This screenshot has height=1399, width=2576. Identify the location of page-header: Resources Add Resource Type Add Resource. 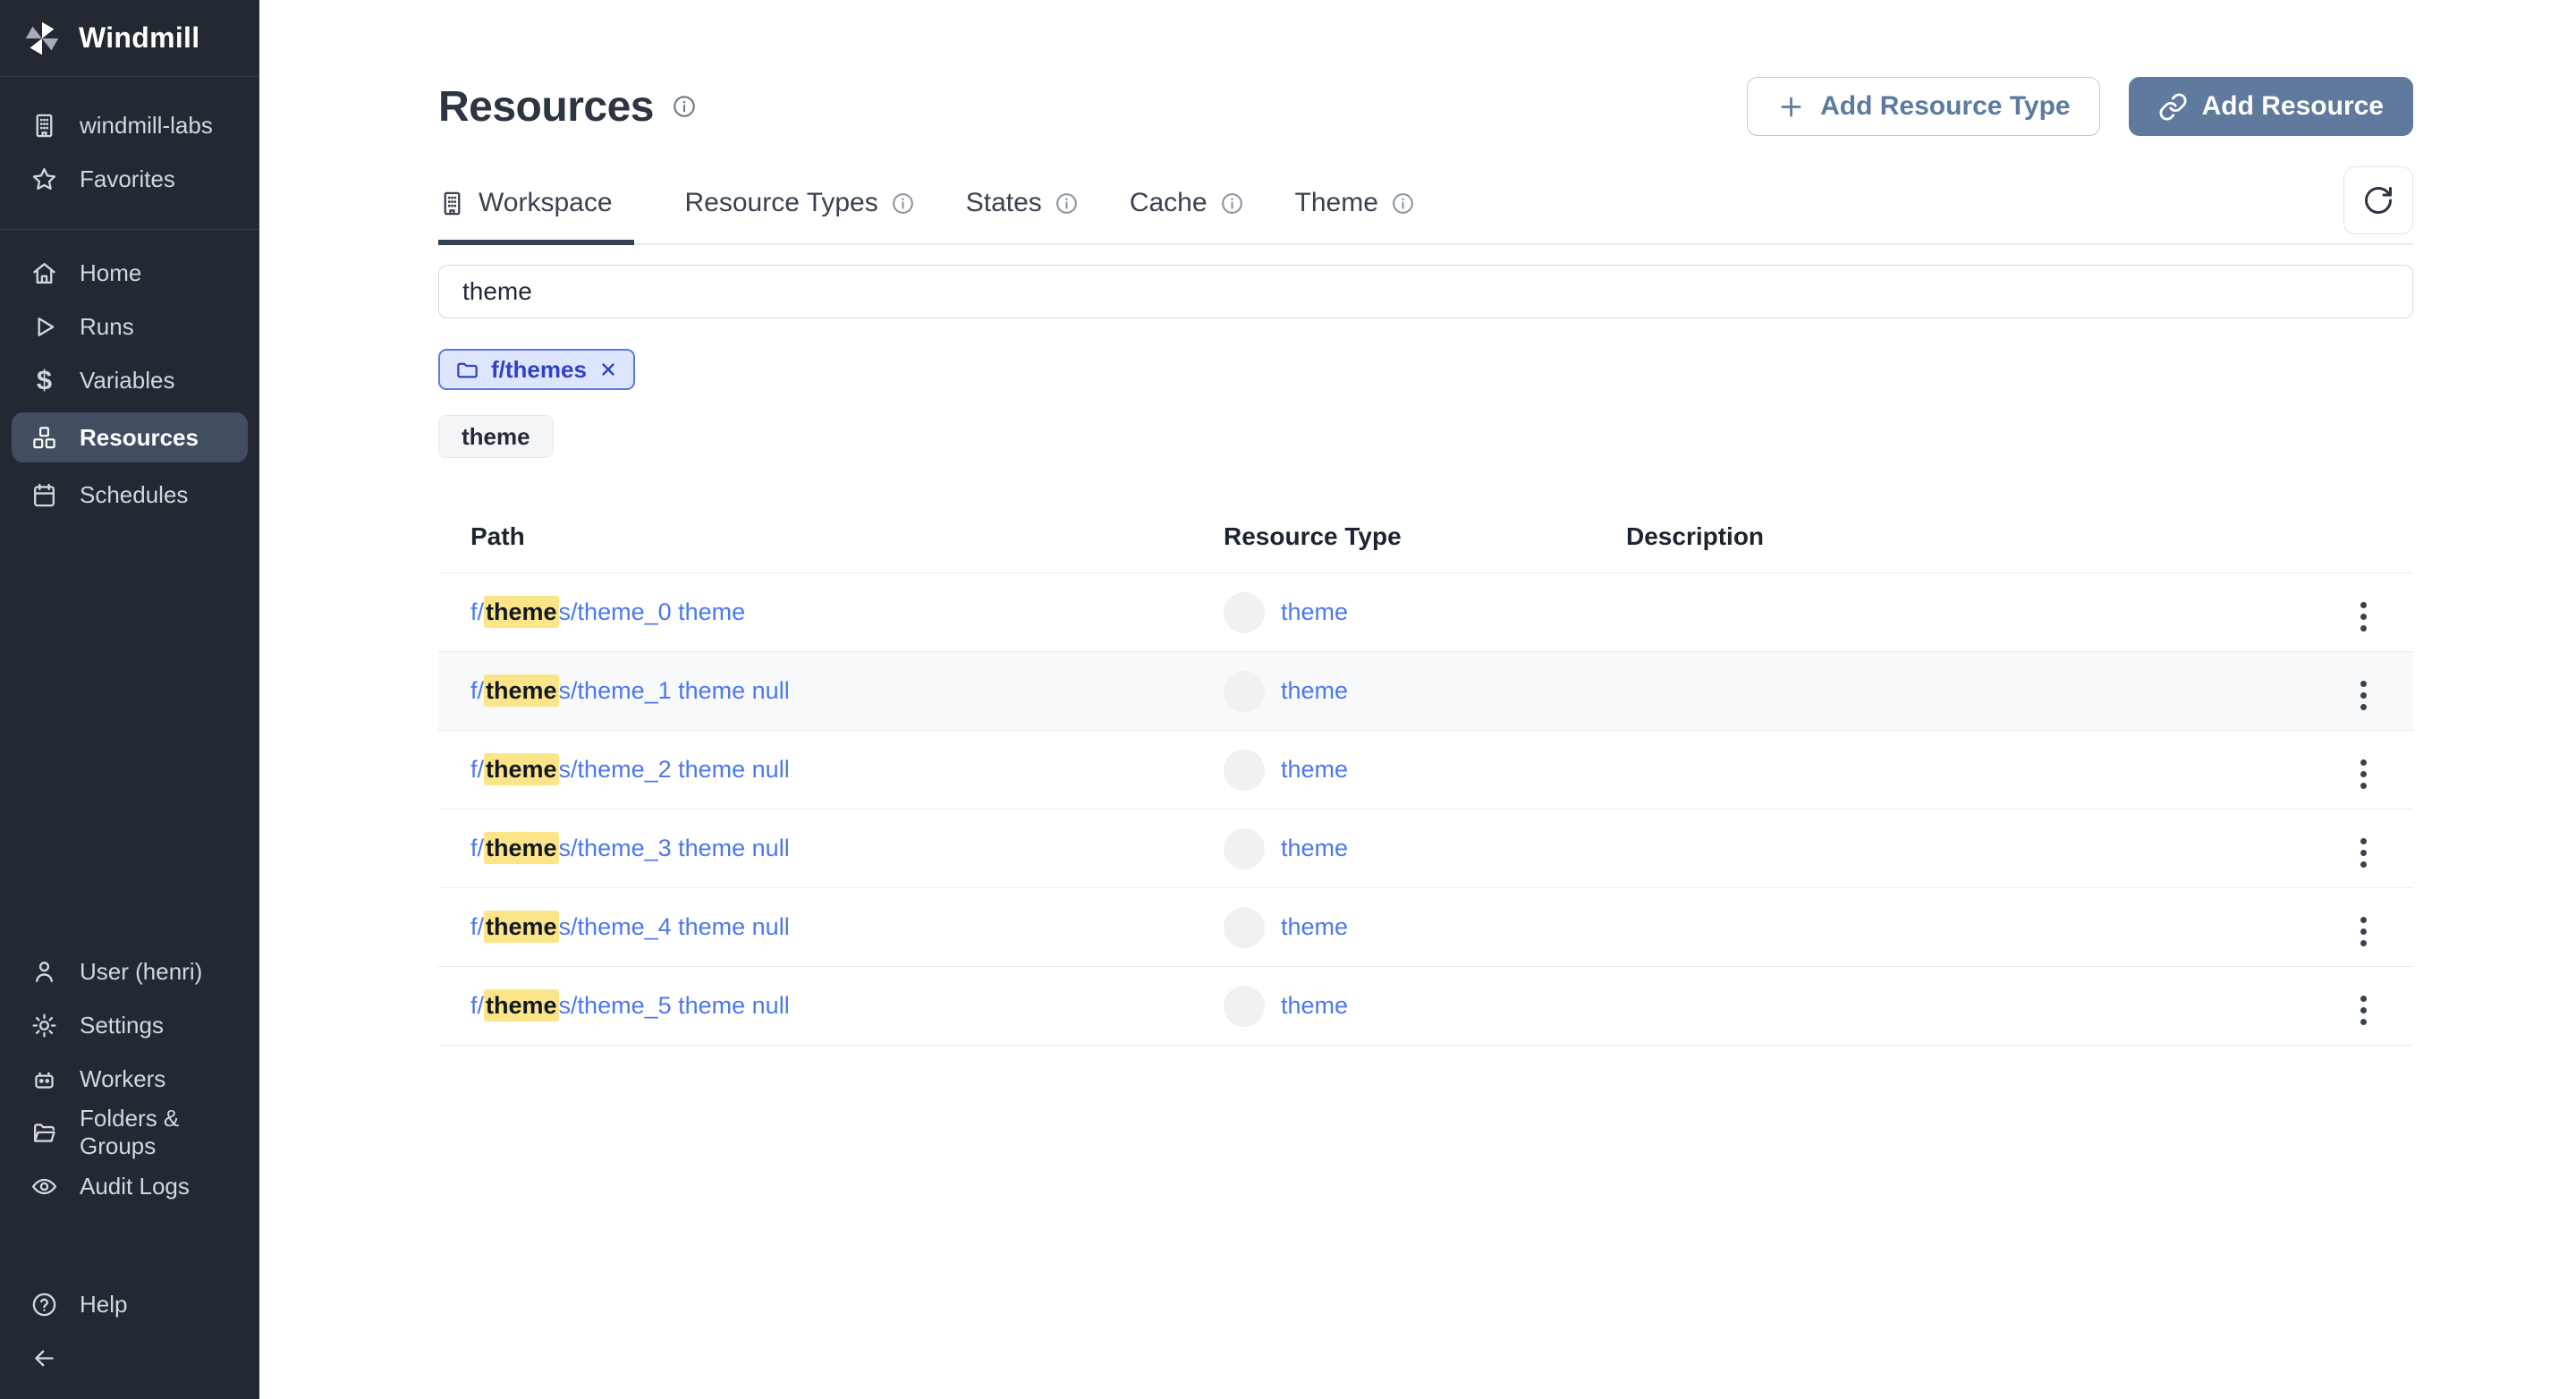
(1425, 68).